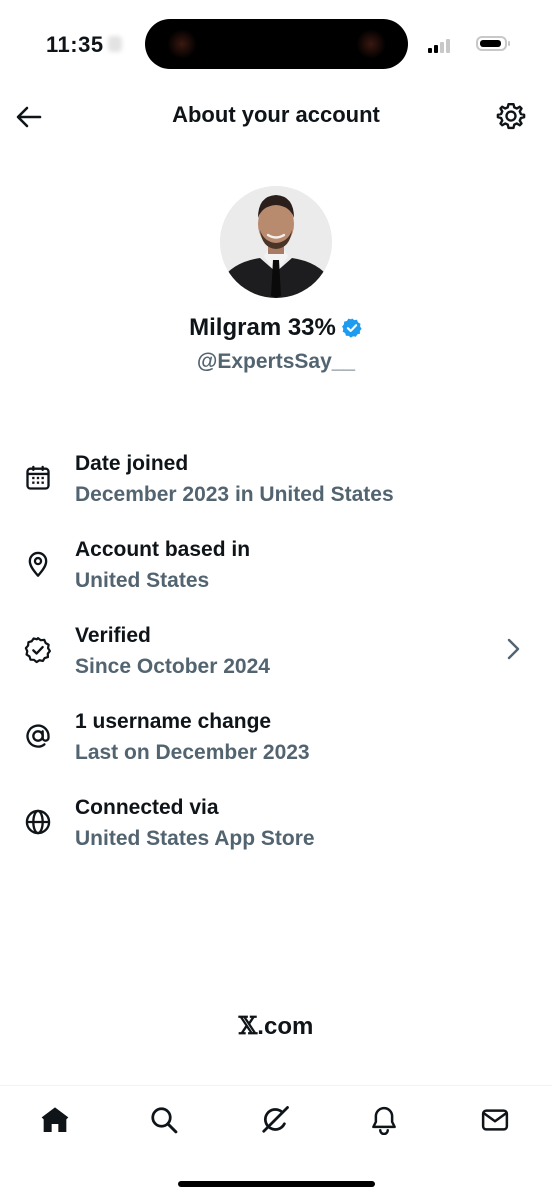 The height and width of the screenshot is (1201, 552). I want to click on info-subtitle: December 2023 in United States, so click(234, 494).